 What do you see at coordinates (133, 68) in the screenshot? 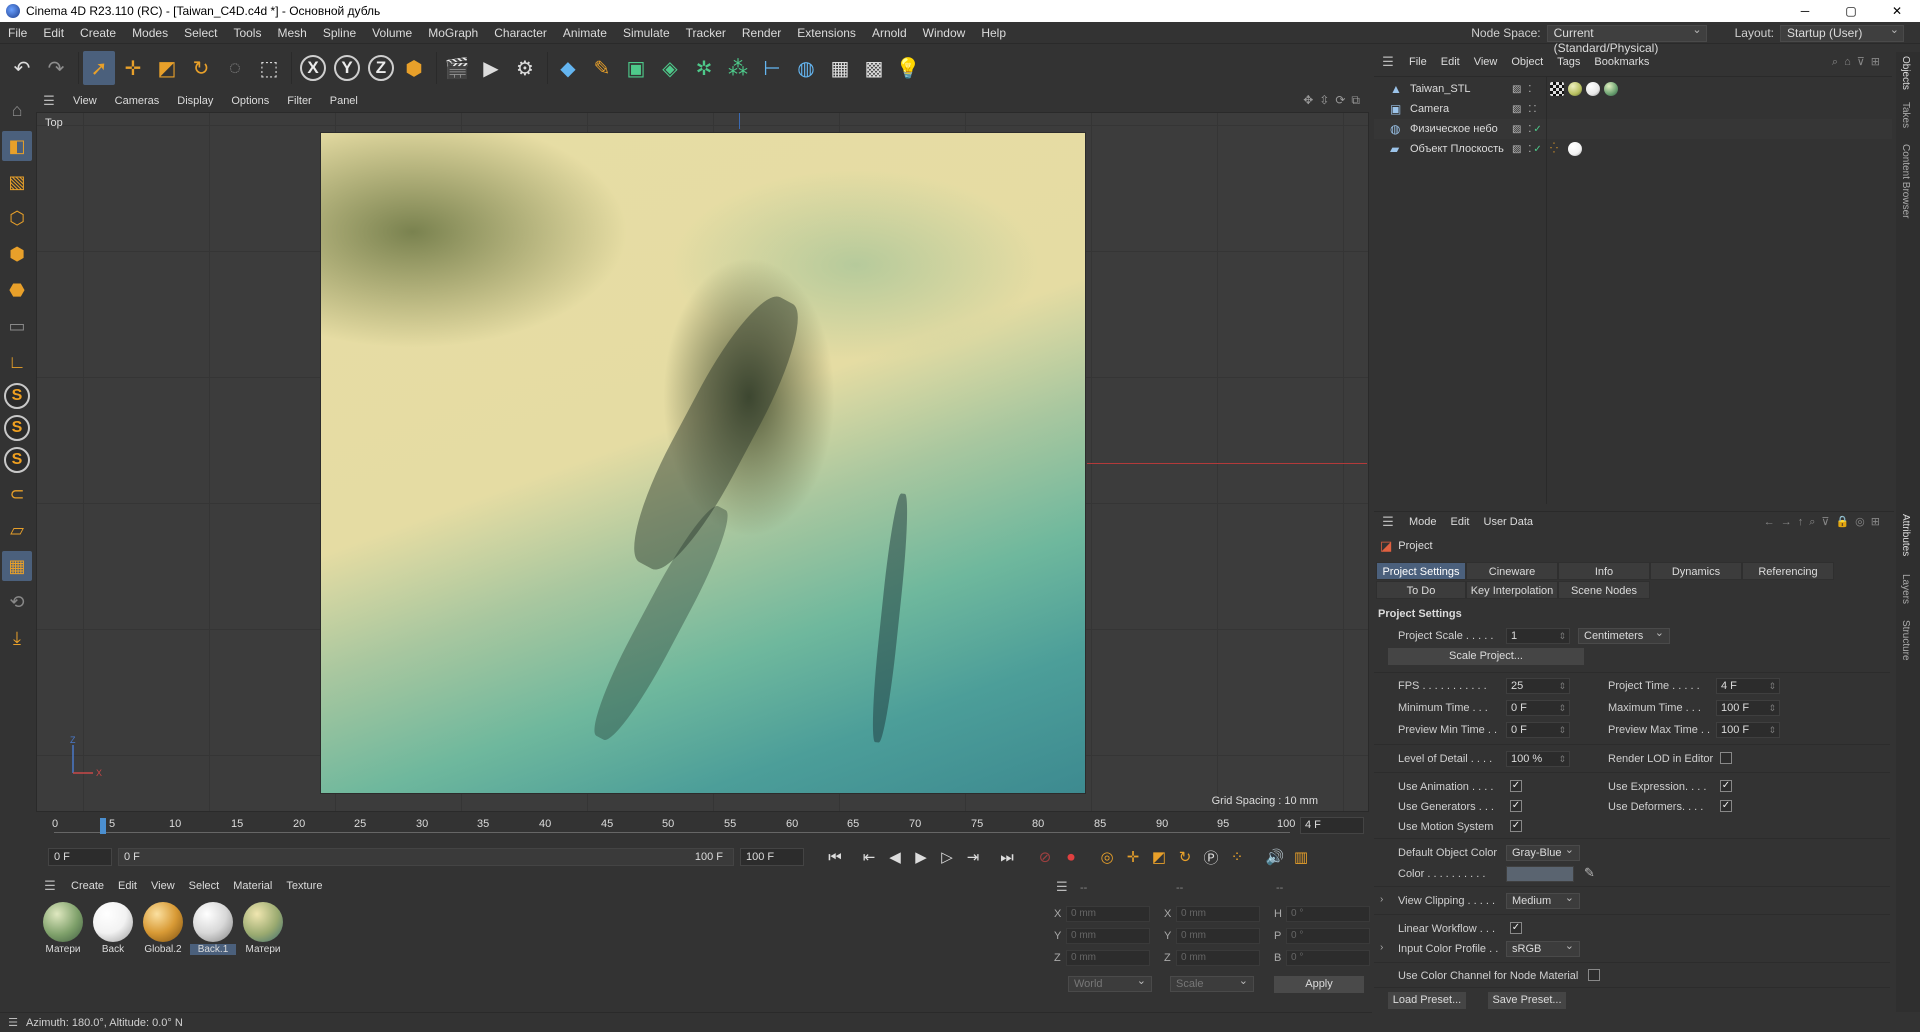
I see `move-tool-icon: ✛` at bounding box center [133, 68].